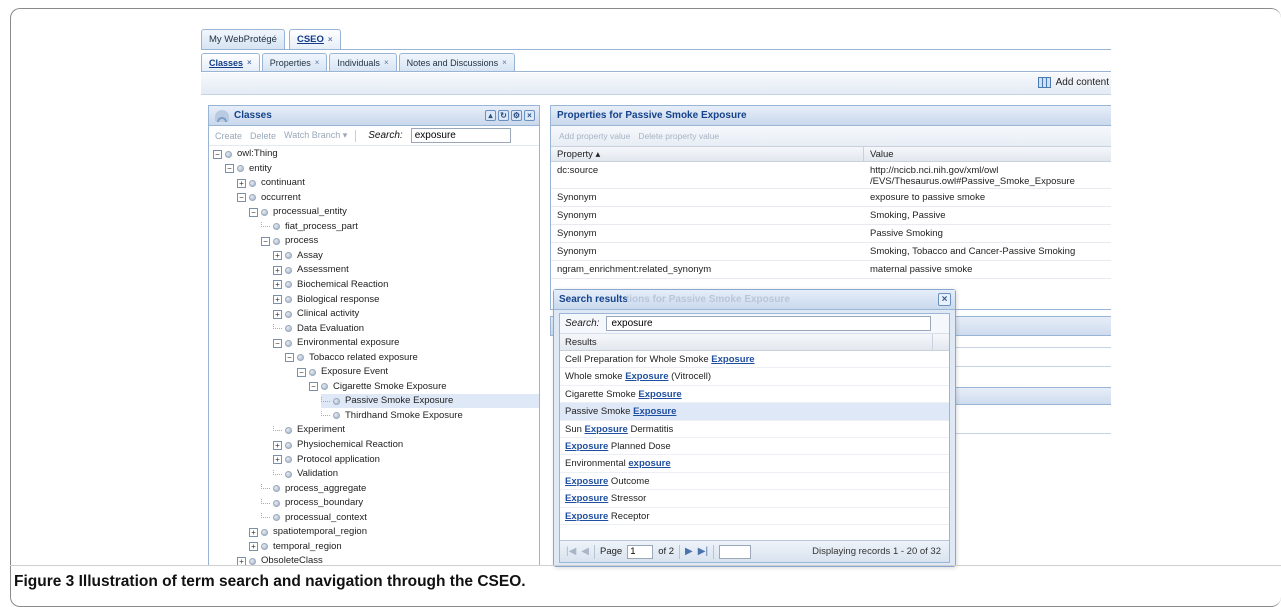  What do you see at coordinates (298, 256) in the screenshot?
I see `tree-node: + Assay` at bounding box center [298, 256].